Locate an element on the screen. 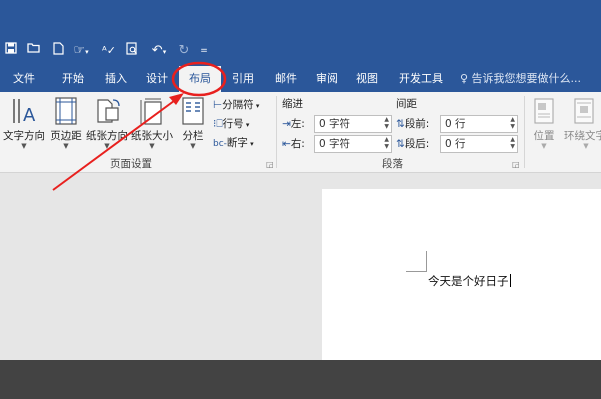 This screenshot has height=399, width=601. document-body-text: 今天是个好日子 is located at coordinates (469, 281).